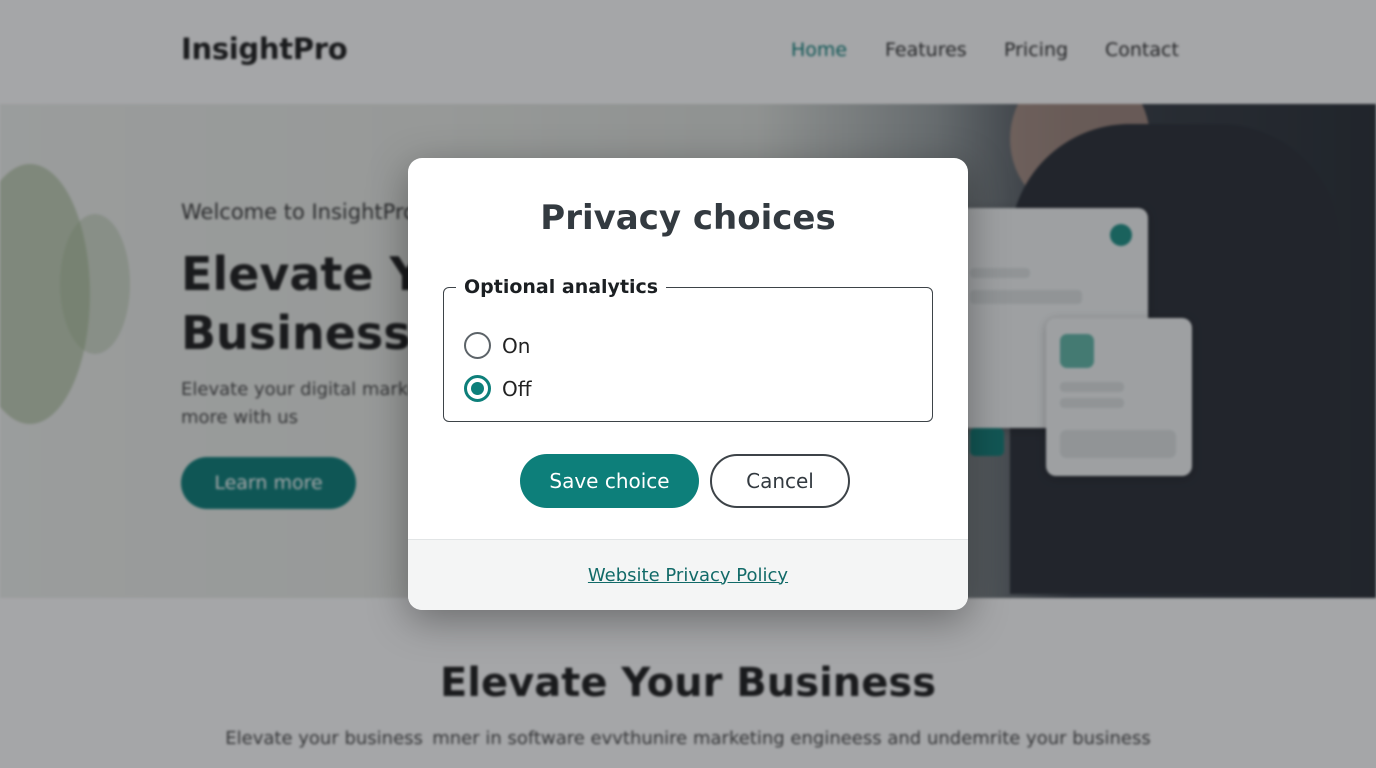 This screenshot has width=1376, height=768. I want to click on radio-option-on: On, so click(497, 345).